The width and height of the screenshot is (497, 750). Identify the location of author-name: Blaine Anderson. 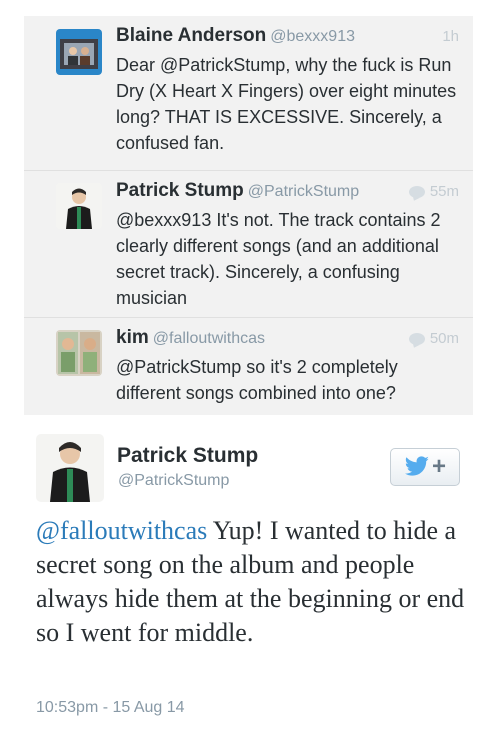
(191, 35).